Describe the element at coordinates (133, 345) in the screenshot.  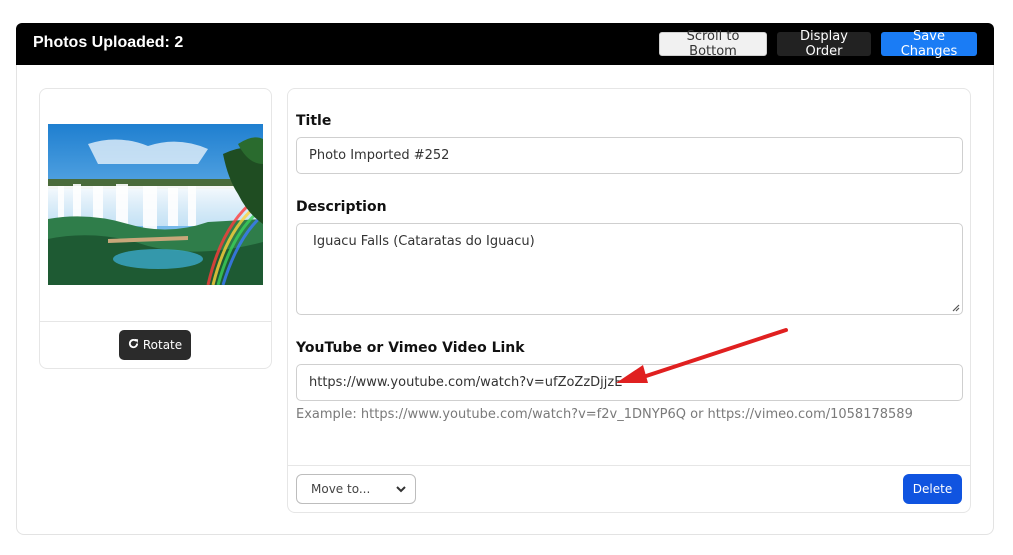
I see `rotate-cw-icon` at that location.